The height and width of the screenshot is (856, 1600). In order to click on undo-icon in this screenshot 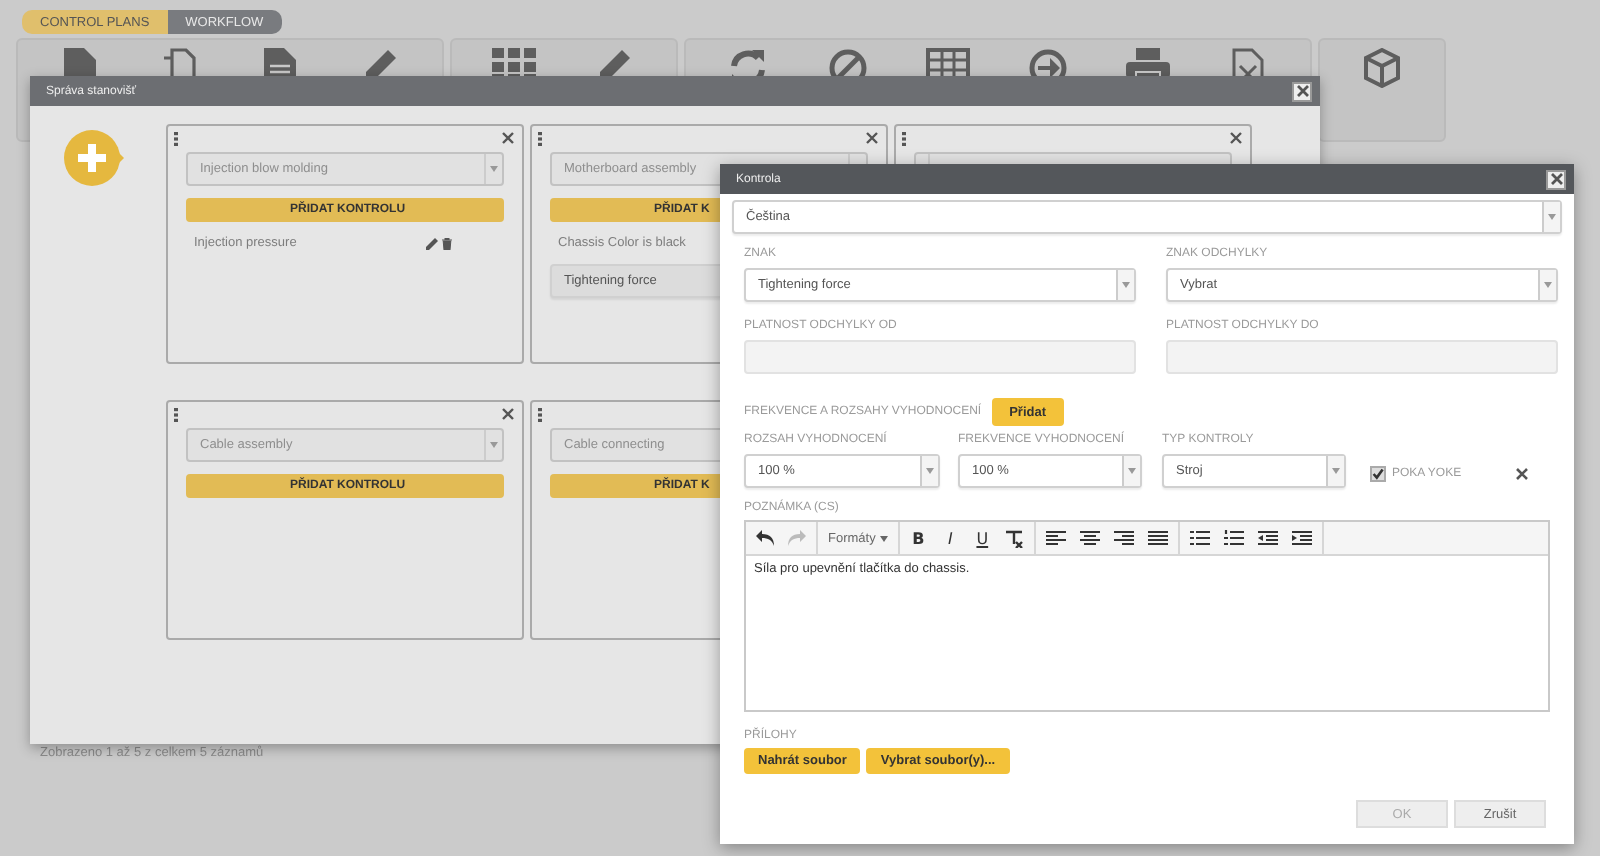, I will do `click(765, 538)`.